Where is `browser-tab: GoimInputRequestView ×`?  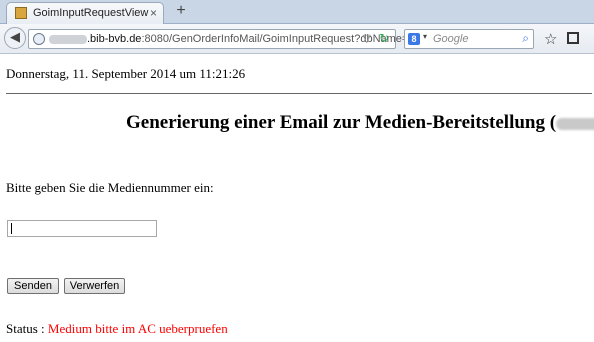 browser-tab: GoimInputRequestView × is located at coordinates (85, 13).